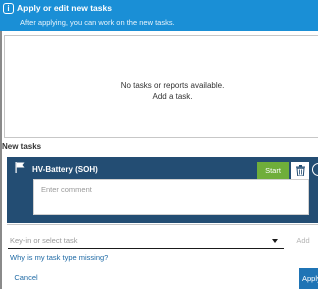 The image size is (320, 289). Describe the element at coordinates (26, 277) in the screenshot. I see `cancel-button: Cancel` at that location.